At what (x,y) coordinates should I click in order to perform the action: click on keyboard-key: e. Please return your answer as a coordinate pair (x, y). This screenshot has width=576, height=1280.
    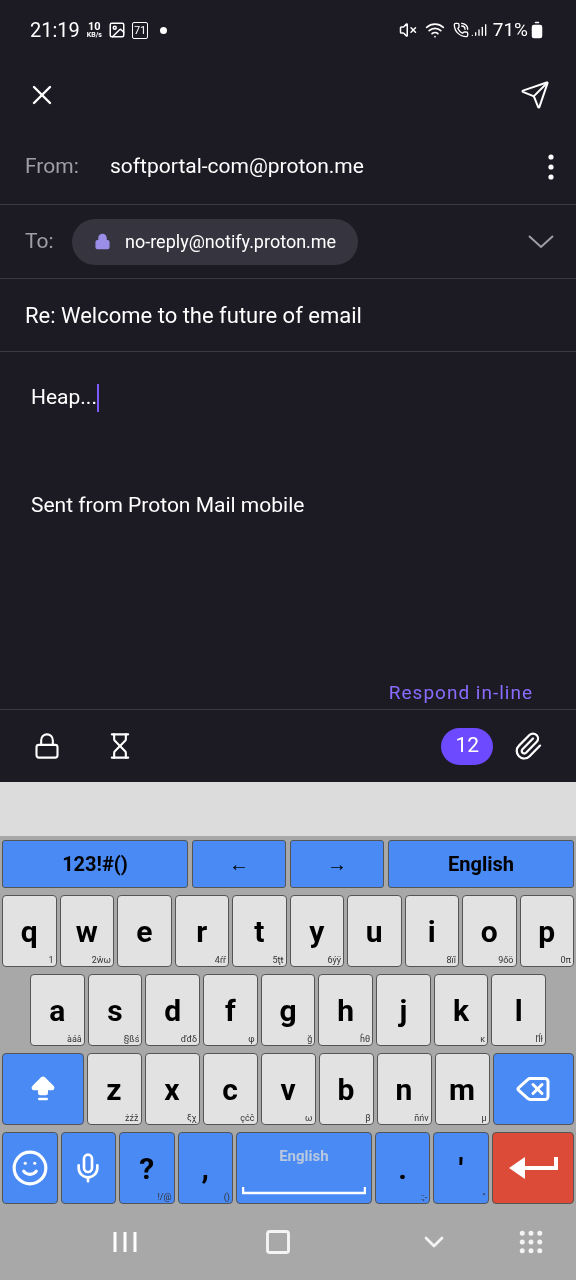
    Looking at the image, I should click on (144, 931).